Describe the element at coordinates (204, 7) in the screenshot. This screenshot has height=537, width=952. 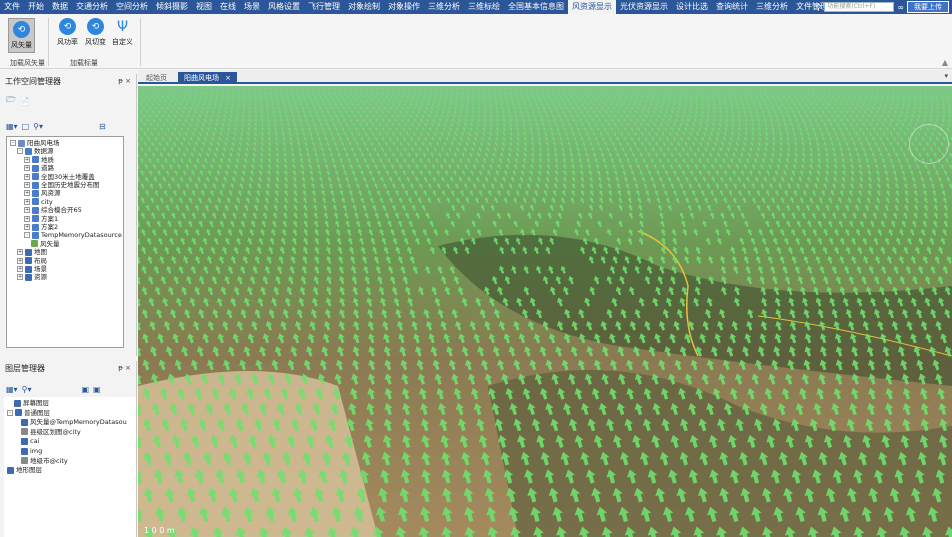
I see `menu-item: 视图` at that location.